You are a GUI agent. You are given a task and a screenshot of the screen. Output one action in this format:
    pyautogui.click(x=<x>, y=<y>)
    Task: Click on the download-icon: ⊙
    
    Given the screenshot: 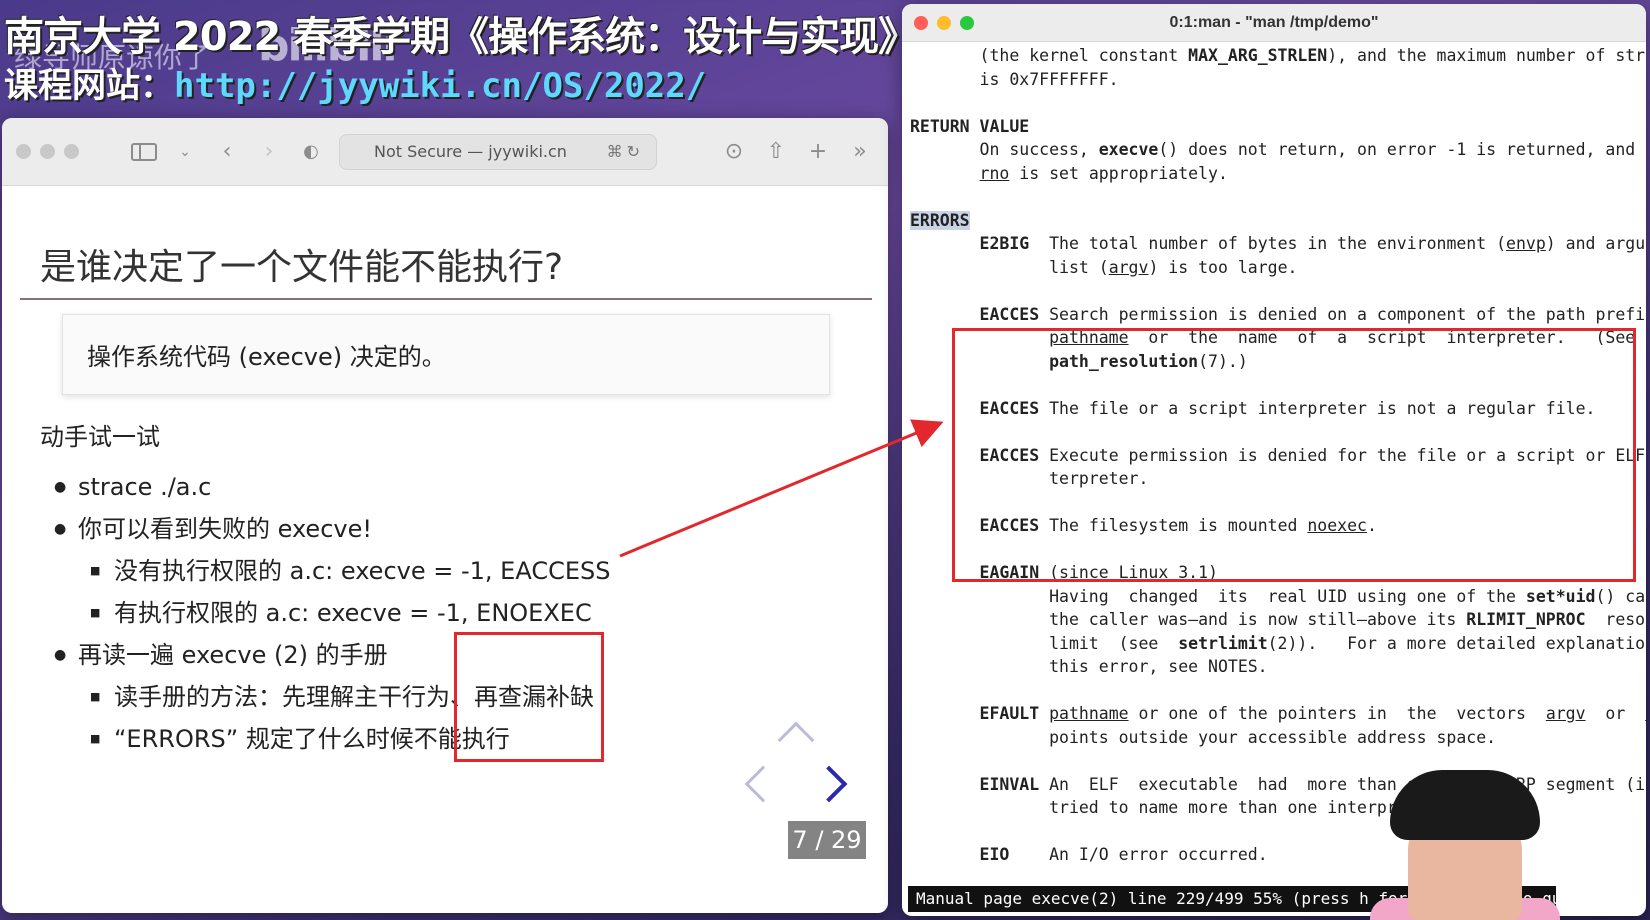 What is the action you would take?
    pyautogui.click(x=734, y=151)
    